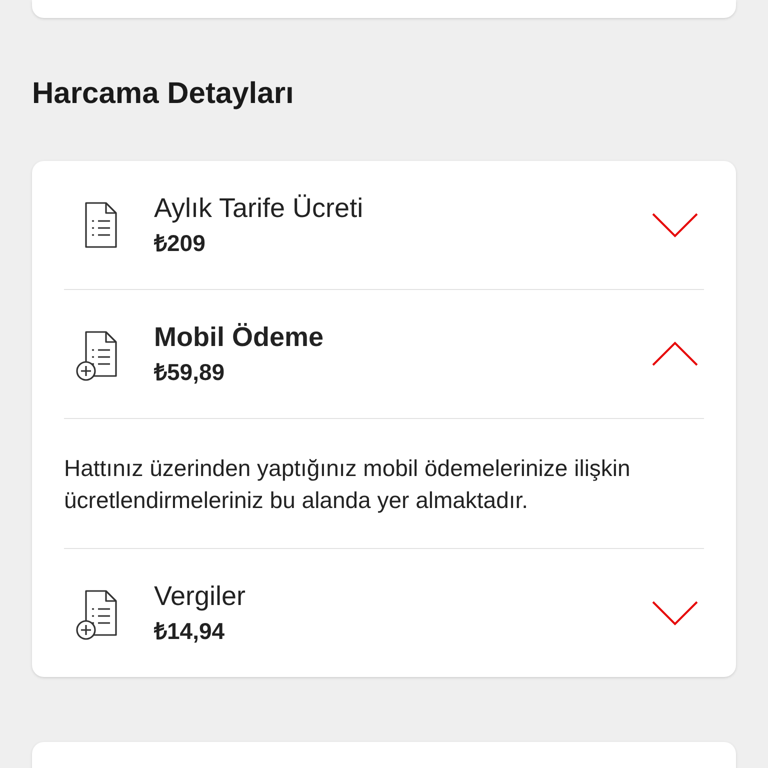  Describe the element at coordinates (239, 337) in the screenshot. I see `expense-title: Mobil Ödeme` at that location.